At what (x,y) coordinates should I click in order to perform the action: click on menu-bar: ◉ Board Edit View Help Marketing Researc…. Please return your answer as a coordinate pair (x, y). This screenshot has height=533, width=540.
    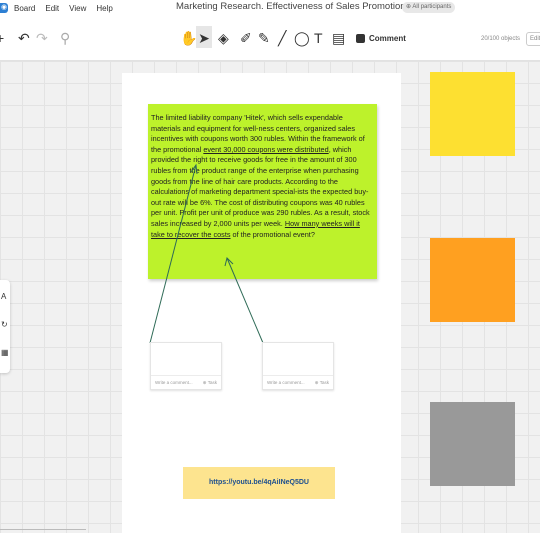
    Looking at the image, I should click on (270, 8).